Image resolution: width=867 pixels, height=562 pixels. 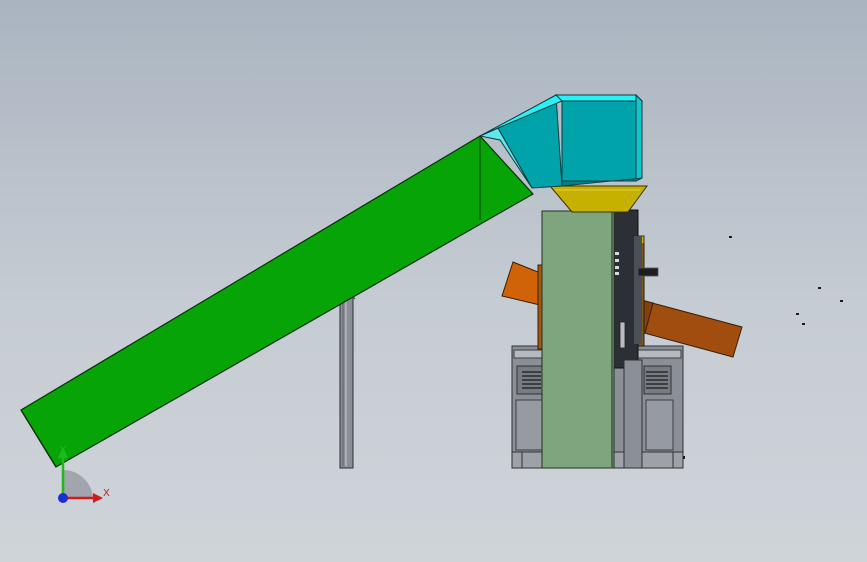 What do you see at coordinates (106, 493) in the screenshot?
I see `x-axis-label: X` at bounding box center [106, 493].